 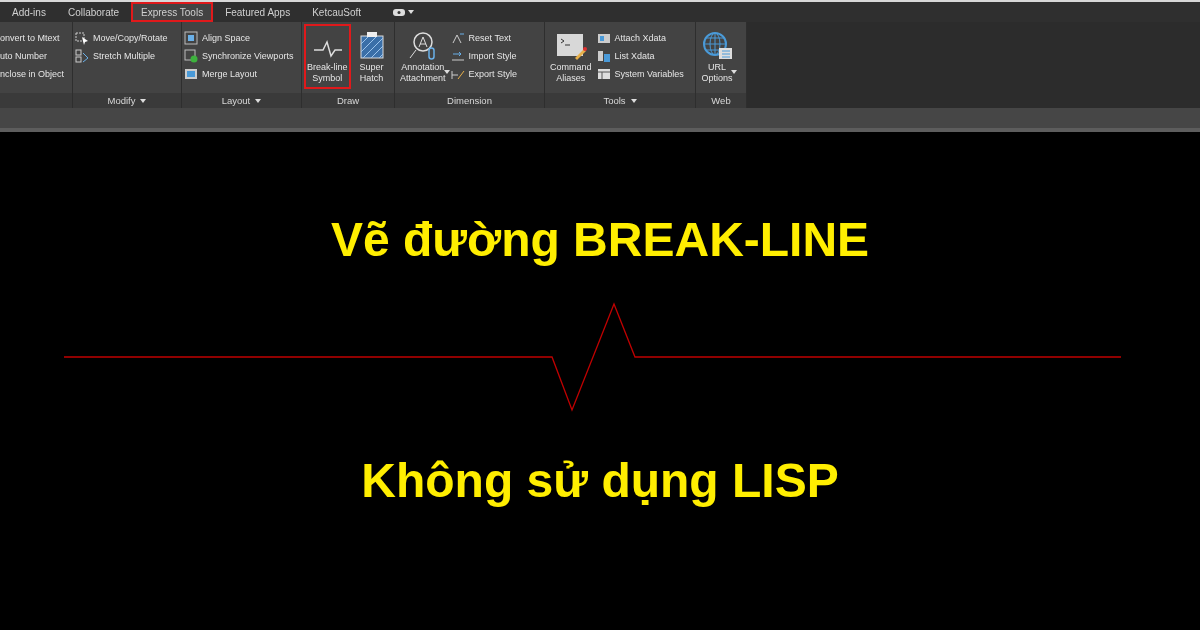 I want to click on ribbon-tab: Add-ins, so click(x=29, y=12).